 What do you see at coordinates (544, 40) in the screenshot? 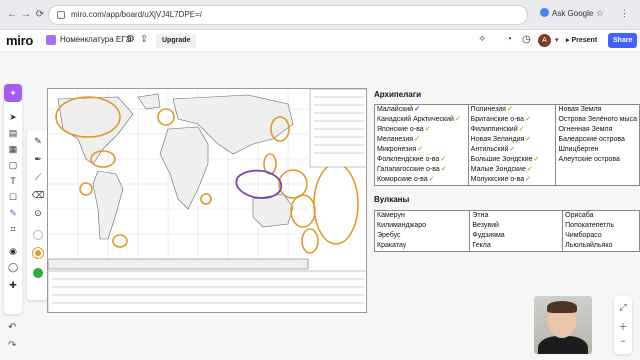
I see `avatar: A` at bounding box center [544, 40].